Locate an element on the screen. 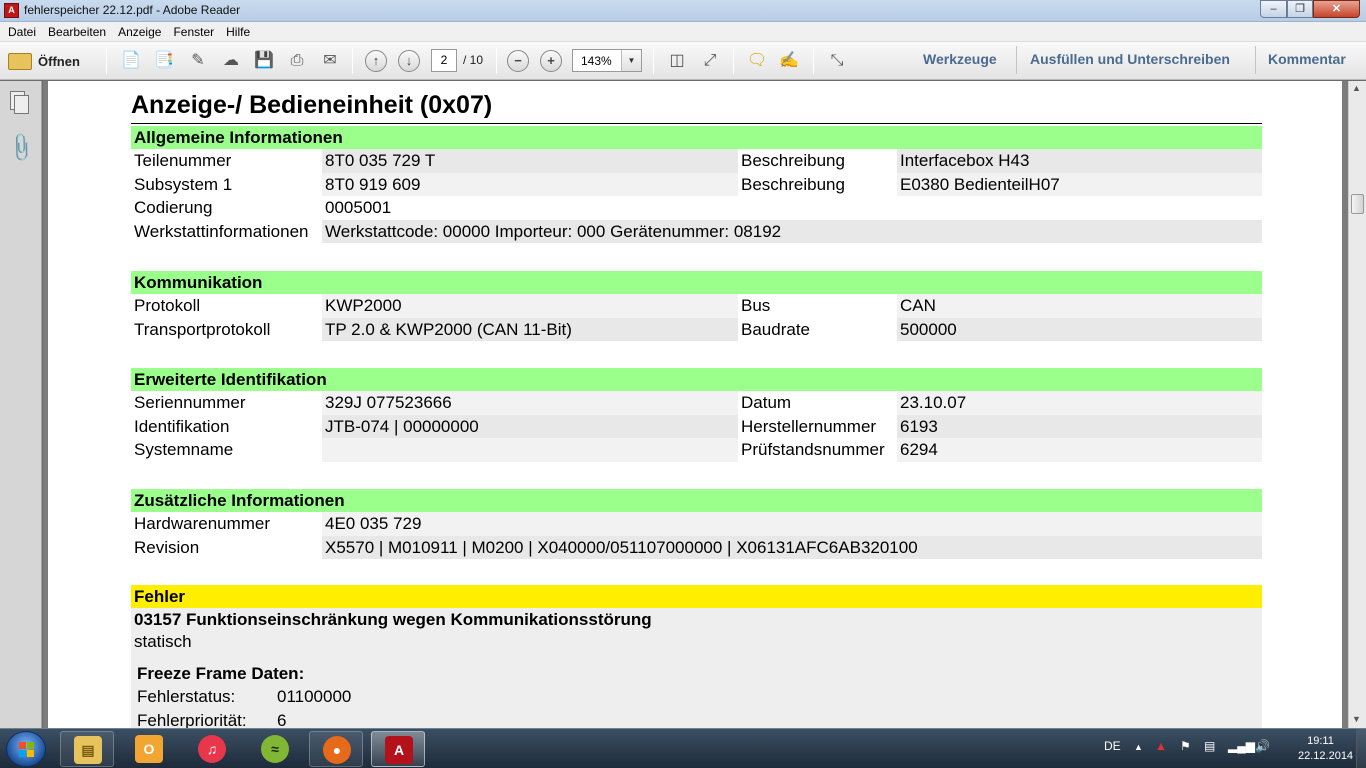  scroll-thumb is located at coordinates (1357, 204).